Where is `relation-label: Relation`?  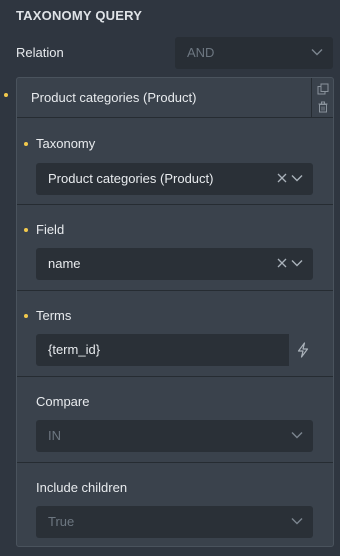 relation-label: Relation is located at coordinates (40, 52).